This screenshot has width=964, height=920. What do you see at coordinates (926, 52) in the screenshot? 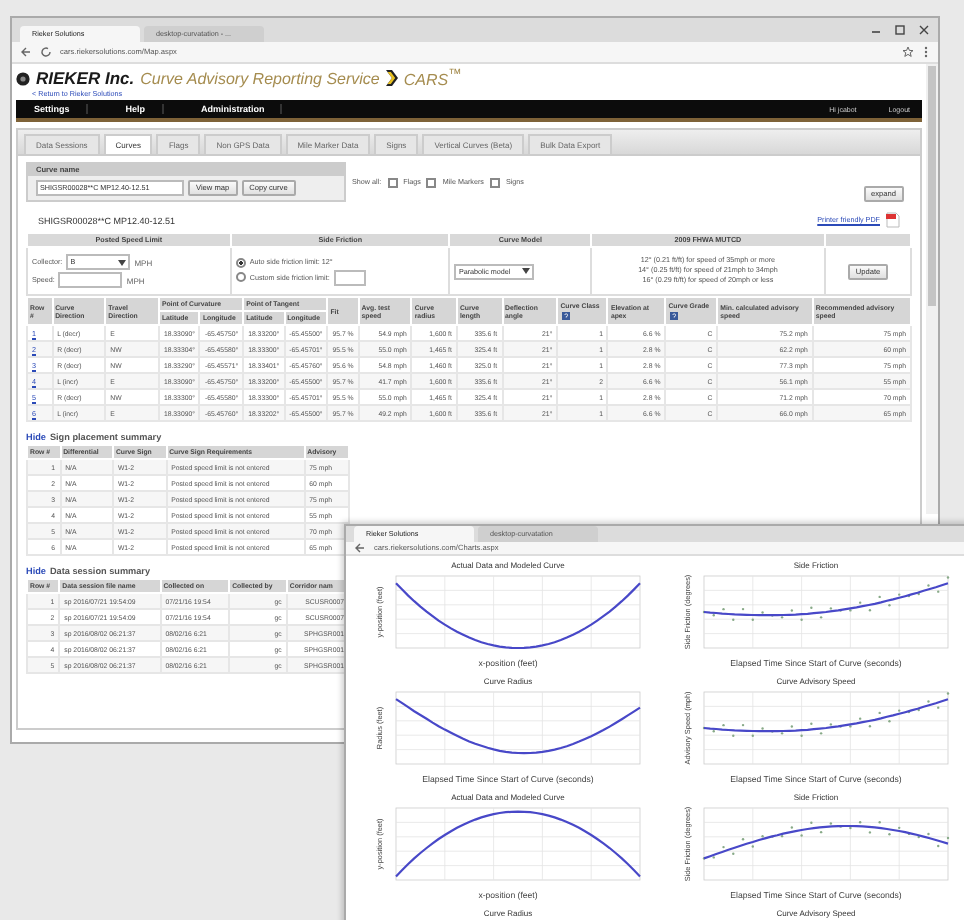
I see `menu-icon` at bounding box center [926, 52].